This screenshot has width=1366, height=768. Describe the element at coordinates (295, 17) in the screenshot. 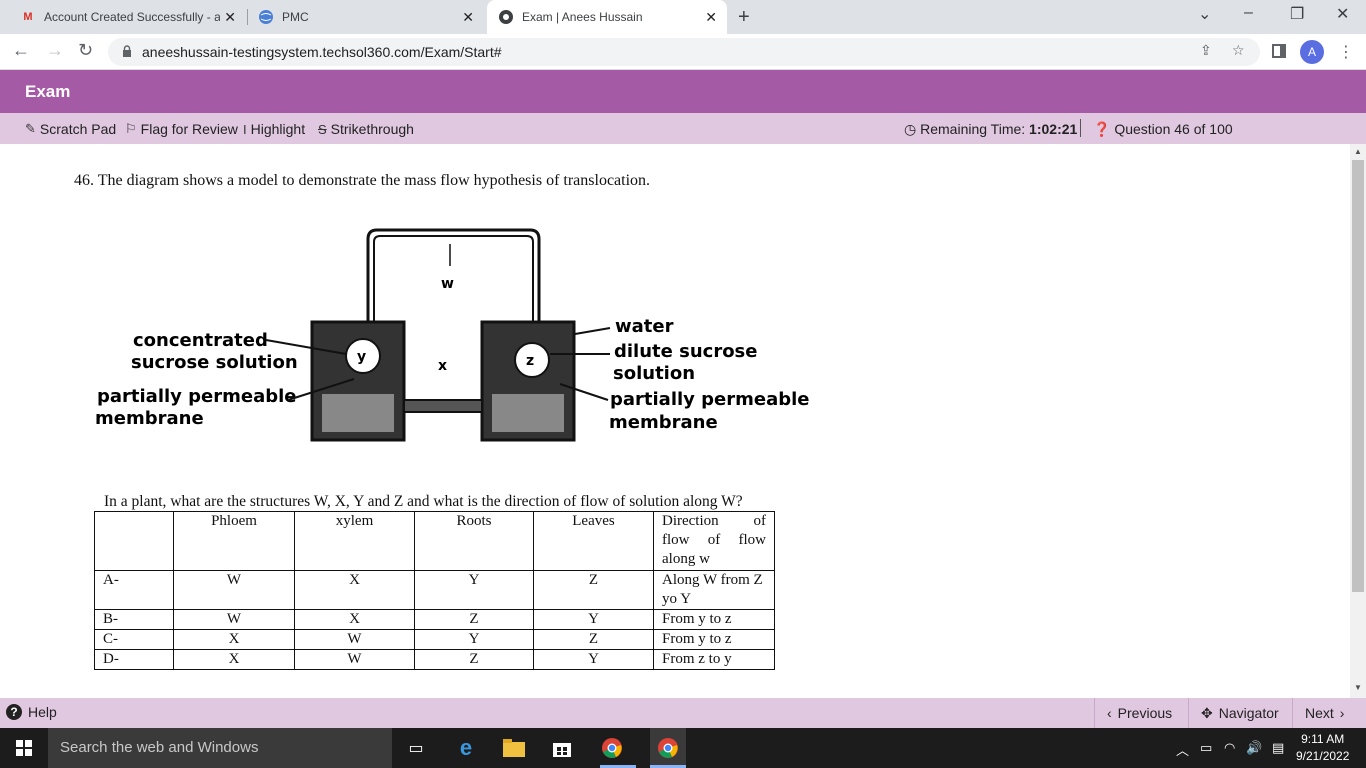

I see `tab-label: PMC` at that location.